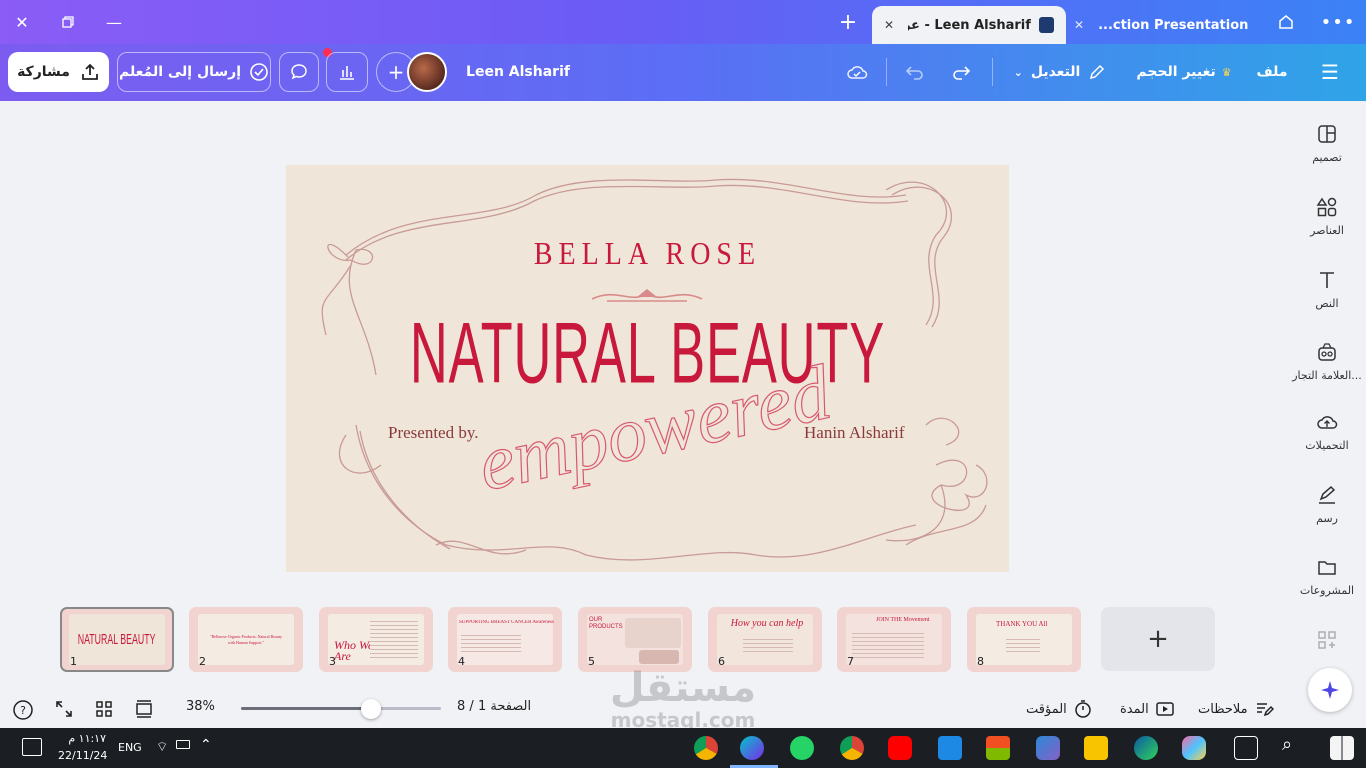 This screenshot has width=1366, height=768. What do you see at coordinates (752, 748) in the screenshot?
I see `canva-app-icon` at bounding box center [752, 748].